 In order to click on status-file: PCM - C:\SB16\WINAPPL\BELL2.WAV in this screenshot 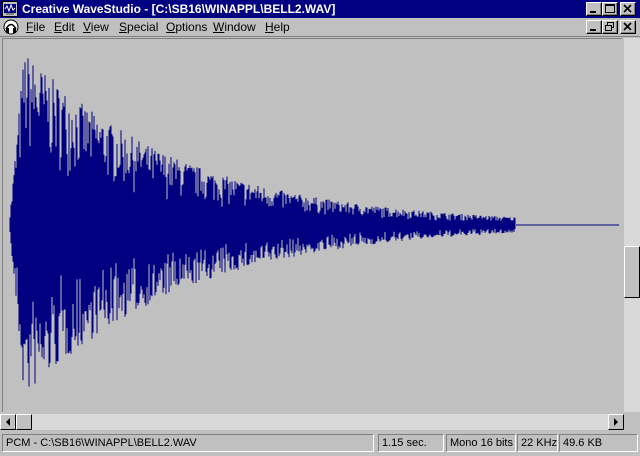, I will do `click(188, 443)`.